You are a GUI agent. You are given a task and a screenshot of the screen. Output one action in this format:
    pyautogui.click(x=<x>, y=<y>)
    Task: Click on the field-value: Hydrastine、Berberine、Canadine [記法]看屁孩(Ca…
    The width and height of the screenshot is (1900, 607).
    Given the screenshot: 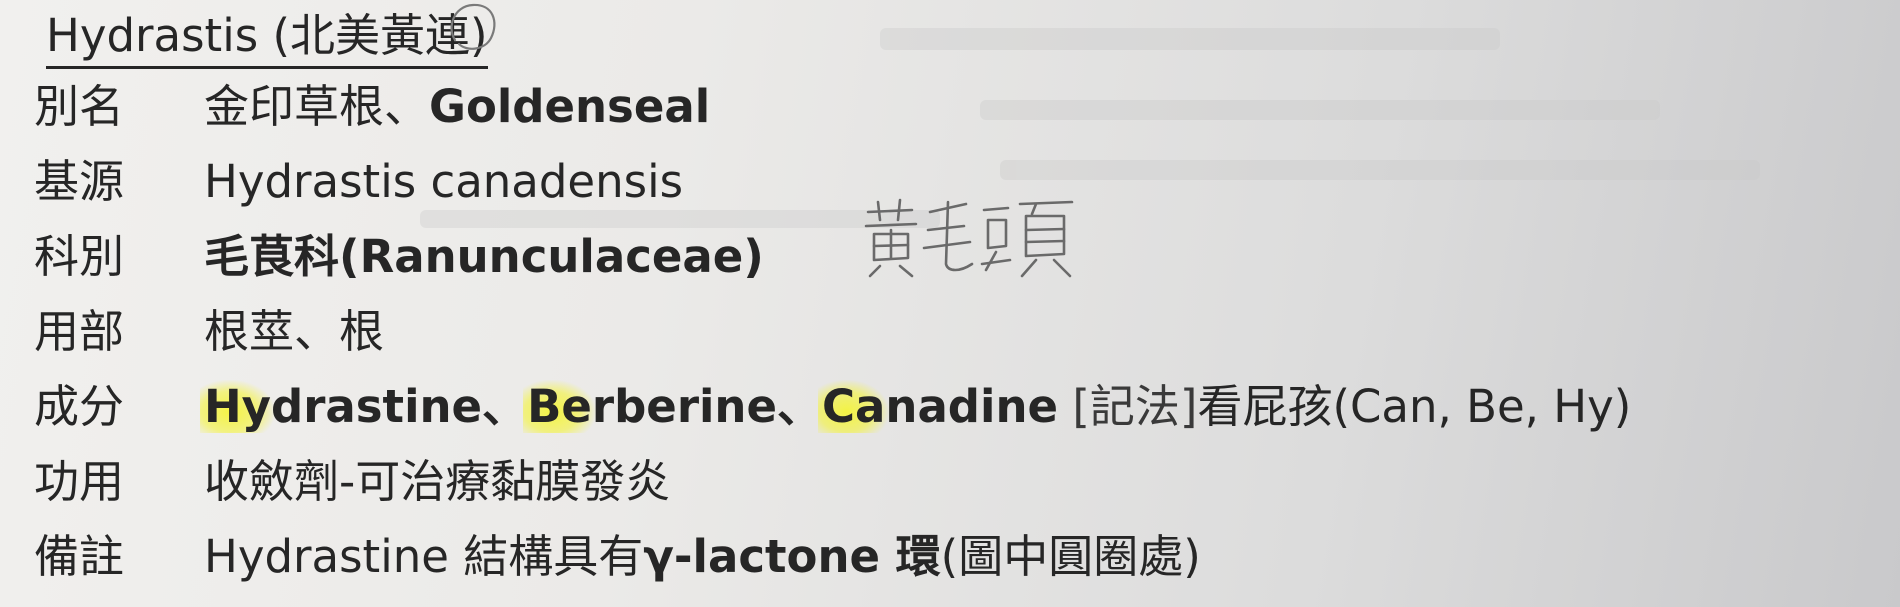 What is the action you would take?
    pyautogui.click(x=916, y=406)
    